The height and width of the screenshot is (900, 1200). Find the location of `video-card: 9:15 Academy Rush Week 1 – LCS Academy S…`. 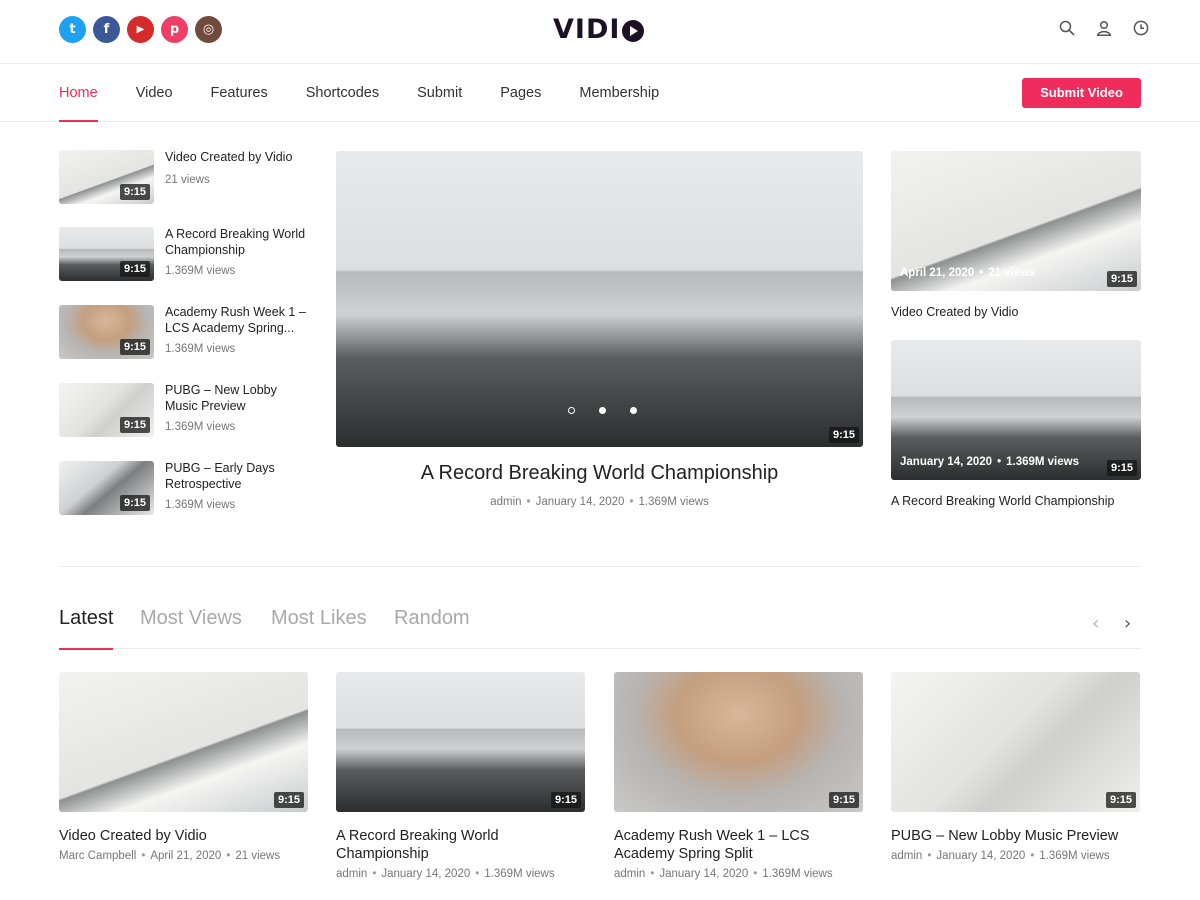

video-card: 9:15 Academy Rush Week 1 – LCS Academy S… is located at coordinates (739, 776).